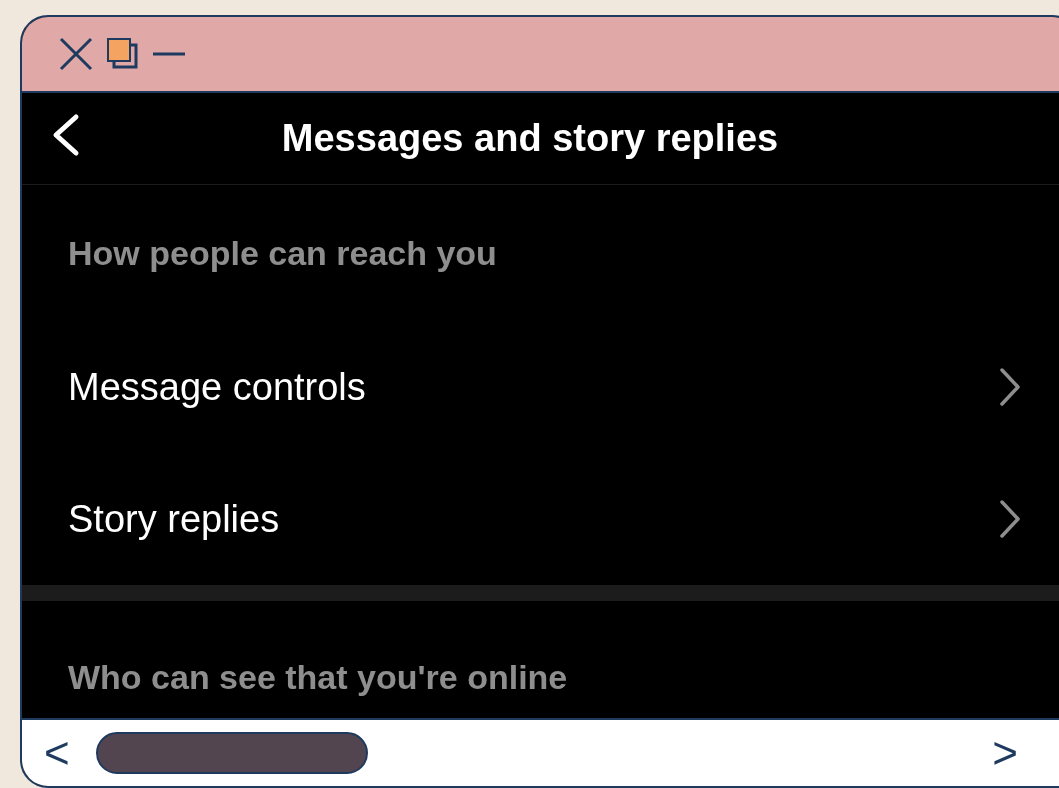 This screenshot has width=1059, height=788. Describe the element at coordinates (1005, 753) in the screenshot. I see `scroll-right-button: >` at that location.